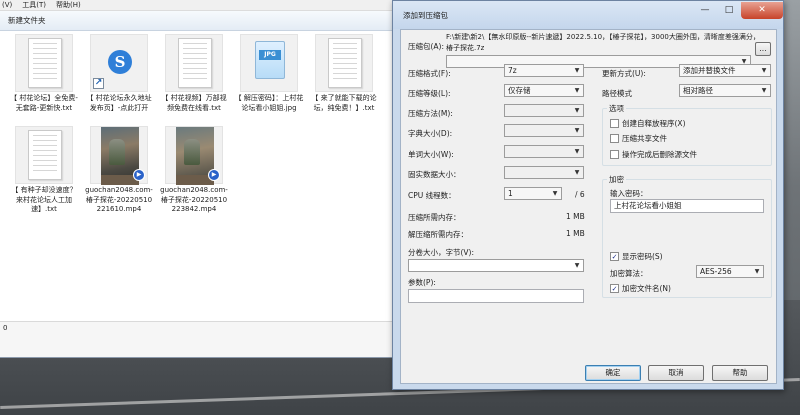 The width and height of the screenshot is (800, 415). Describe the element at coordinates (269, 63) in the screenshot. I see `jpg-file-icon: JPG` at that location.